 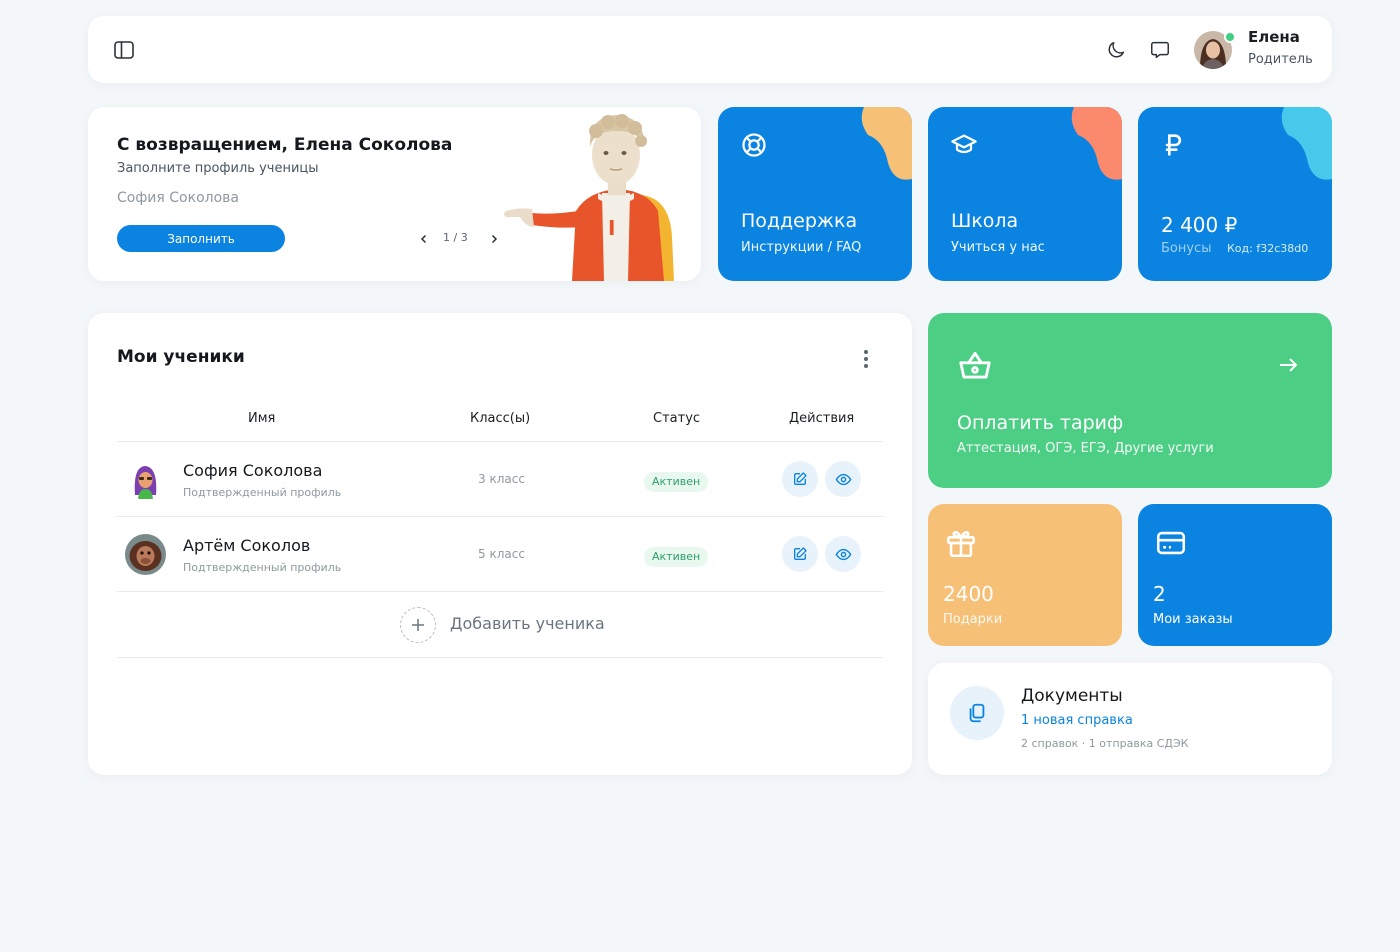 What do you see at coordinates (985, 221) in the screenshot?
I see `school-title: Школа` at bounding box center [985, 221].